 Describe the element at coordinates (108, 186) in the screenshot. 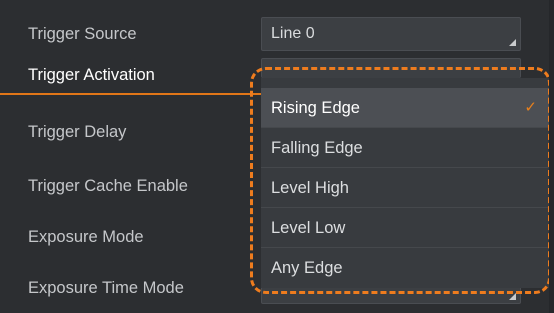

I see `param-label-trigger-cache-enable: Trigger Cache Enable` at that location.